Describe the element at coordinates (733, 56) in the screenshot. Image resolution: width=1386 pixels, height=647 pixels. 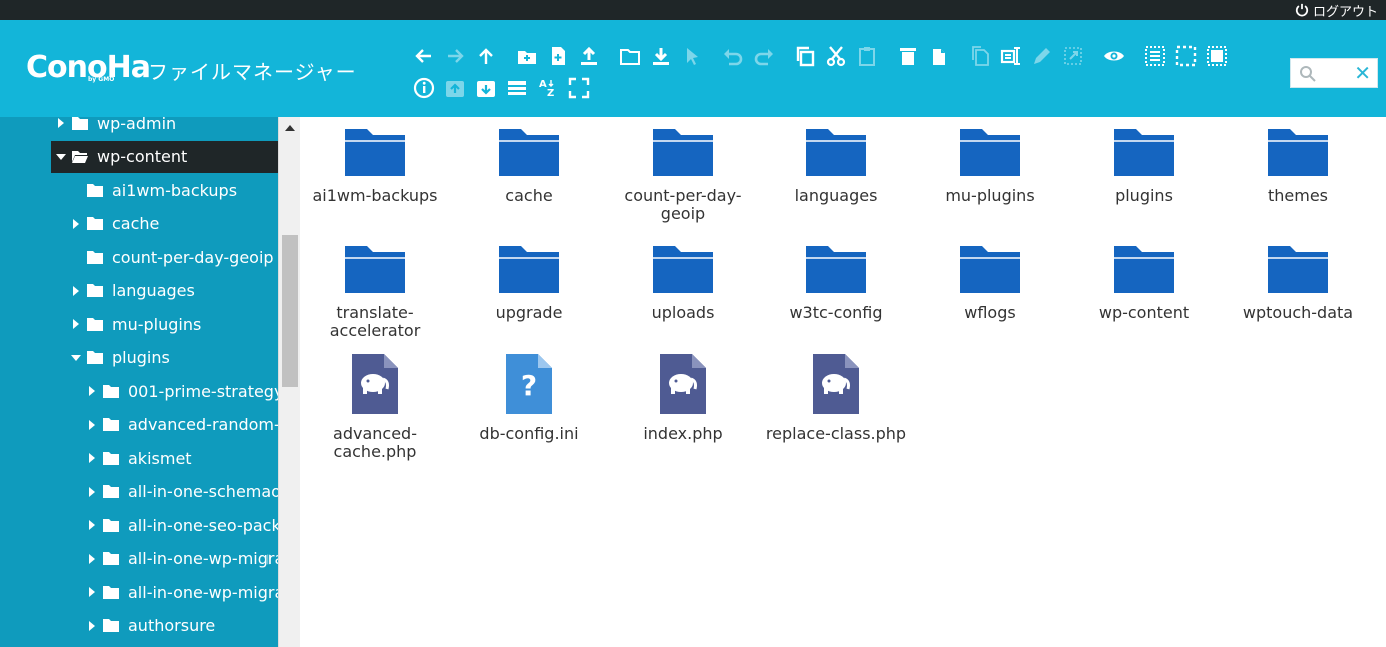
I see `undo-button` at that location.